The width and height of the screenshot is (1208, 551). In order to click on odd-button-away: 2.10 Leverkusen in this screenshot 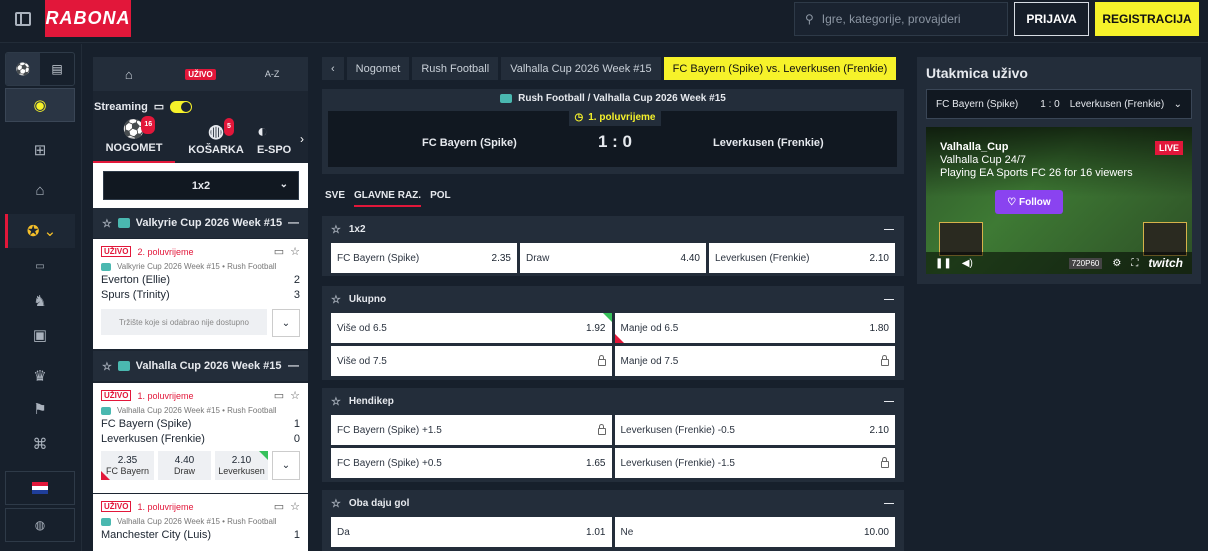, I will do `click(241, 465)`.